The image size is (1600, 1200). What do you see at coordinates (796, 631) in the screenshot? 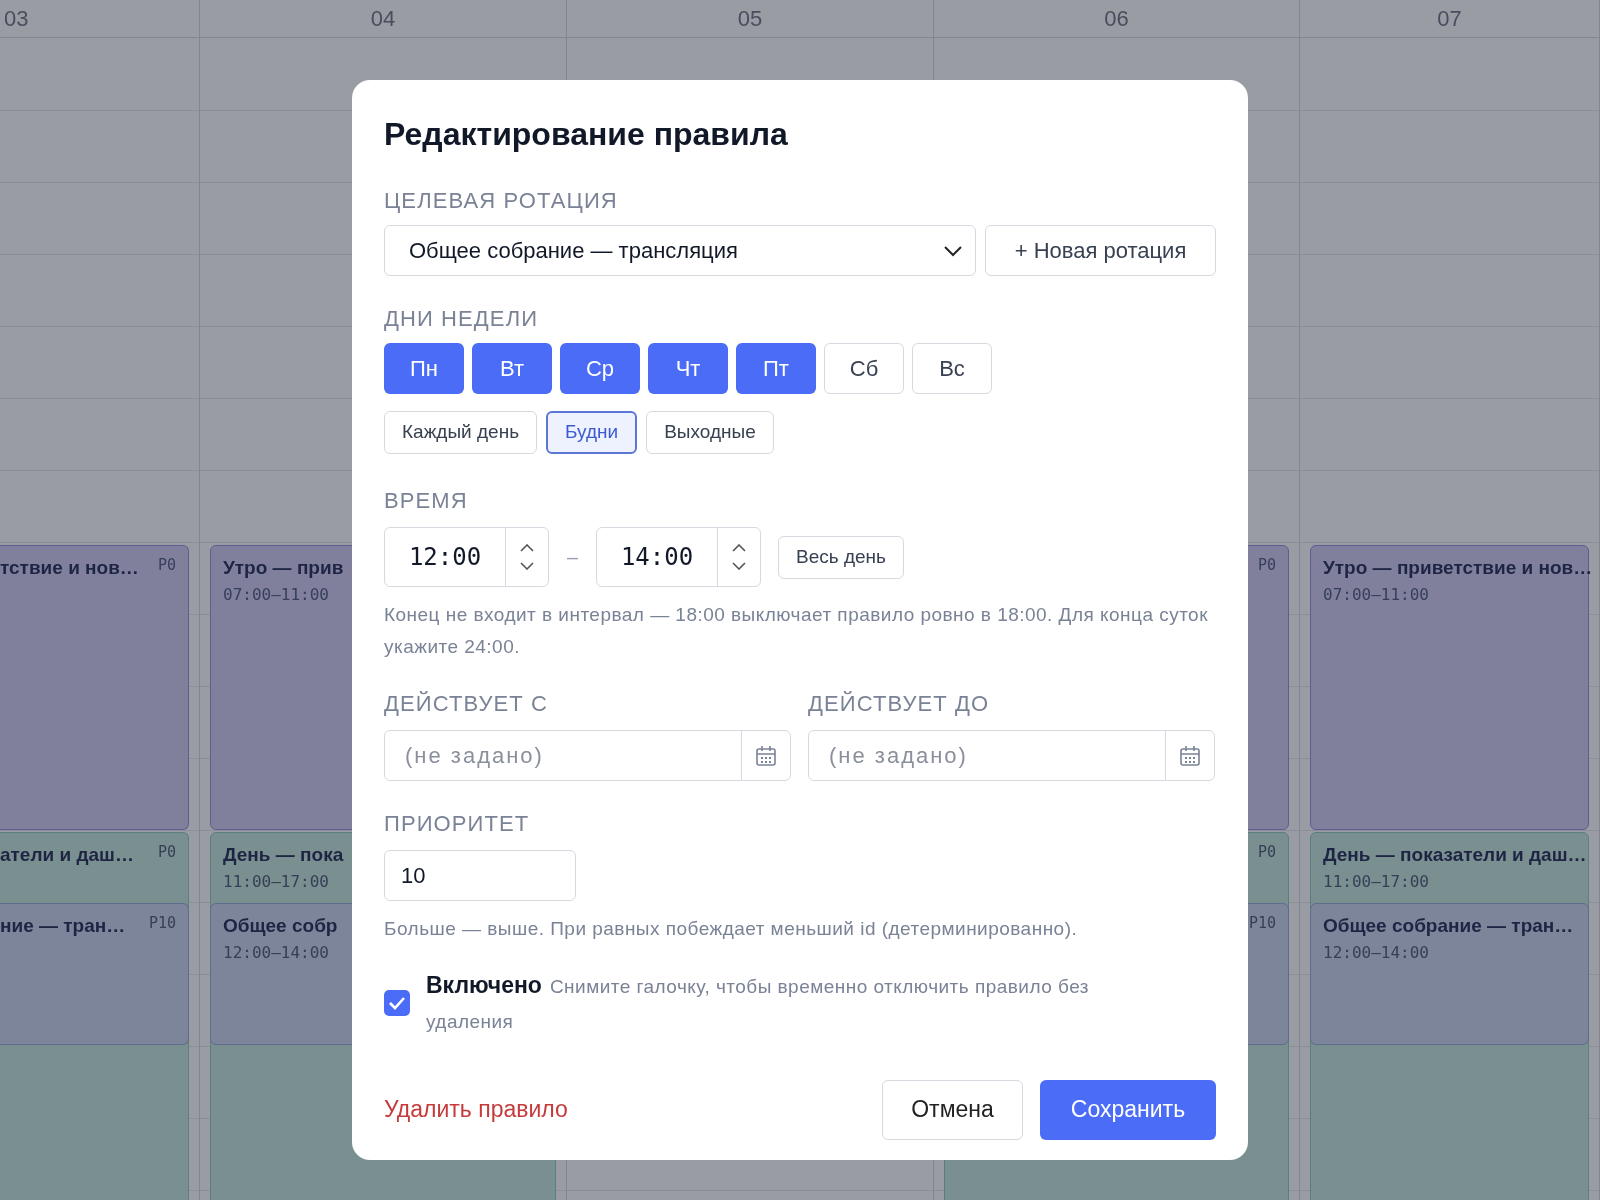
I see `time-hint: Конец не входит в интервал — 18:00 выключает правило ровно в 18:00. Для конца суток укажите 24:00.` at bounding box center [796, 631].